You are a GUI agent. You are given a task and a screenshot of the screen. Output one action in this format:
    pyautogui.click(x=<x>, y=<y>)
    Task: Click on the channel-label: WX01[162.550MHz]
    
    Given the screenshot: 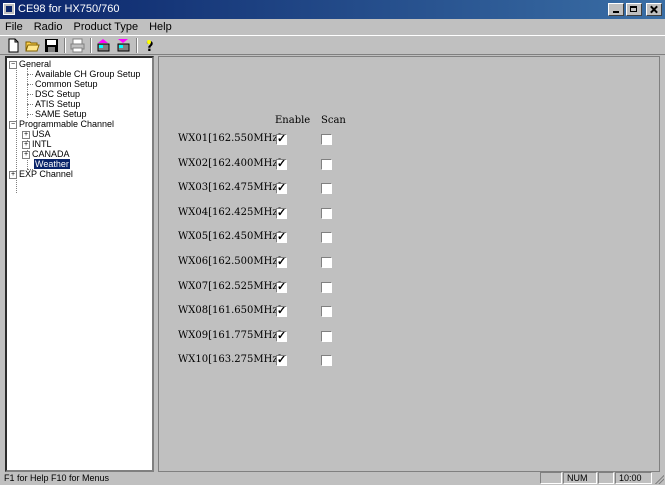 What is the action you would take?
    pyautogui.click(x=230, y=138)
    